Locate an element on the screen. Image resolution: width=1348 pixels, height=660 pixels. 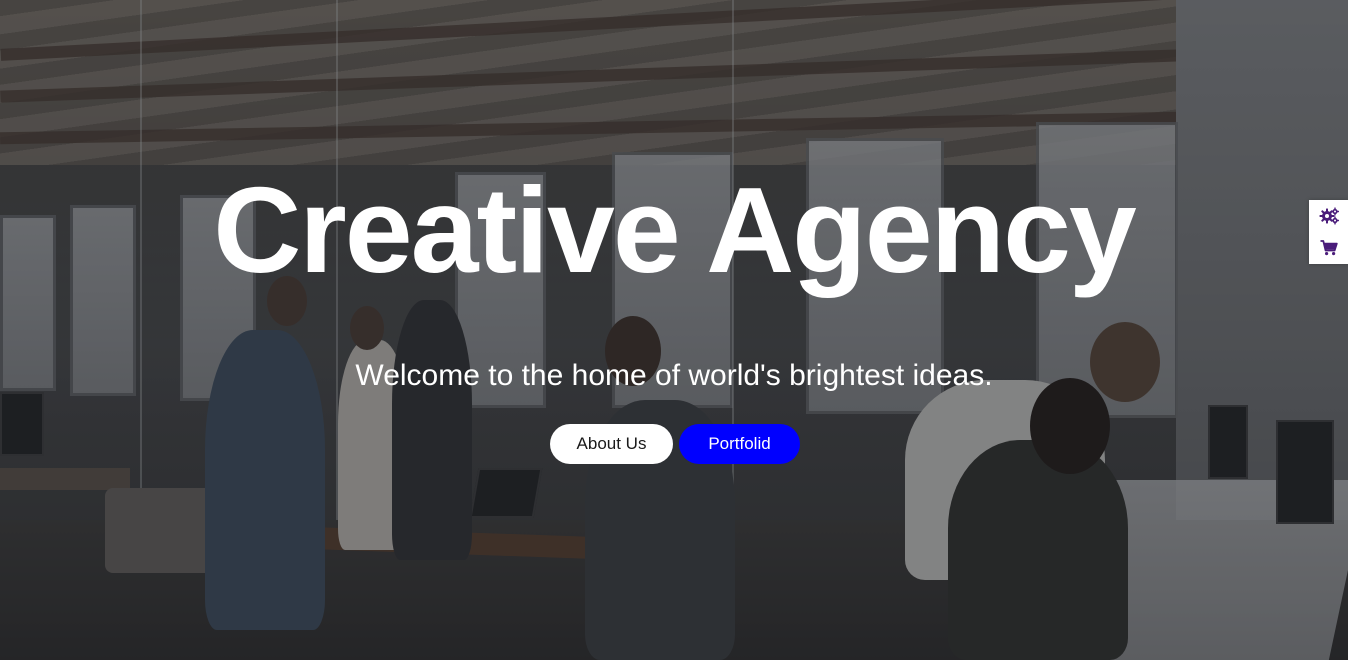
gears-icon is located at coordinates (1329, 216).